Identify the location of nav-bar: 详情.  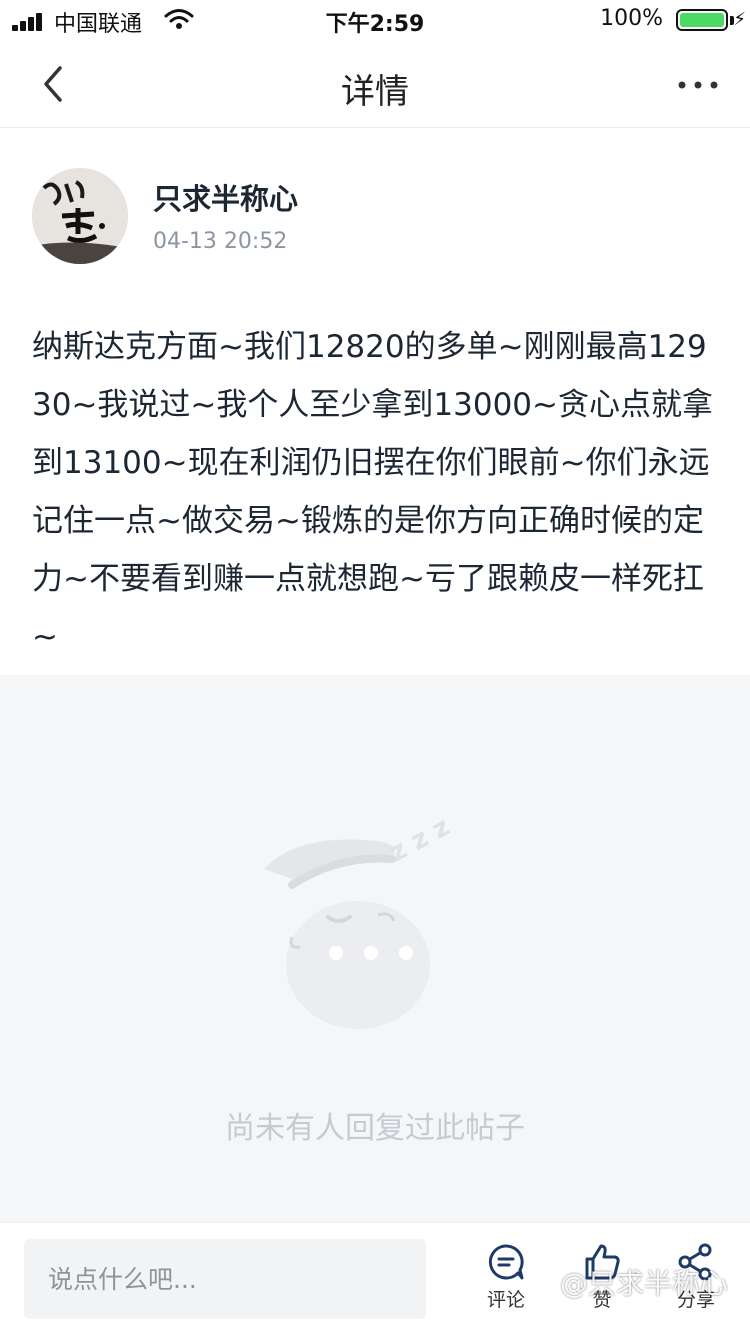
(375, 84).